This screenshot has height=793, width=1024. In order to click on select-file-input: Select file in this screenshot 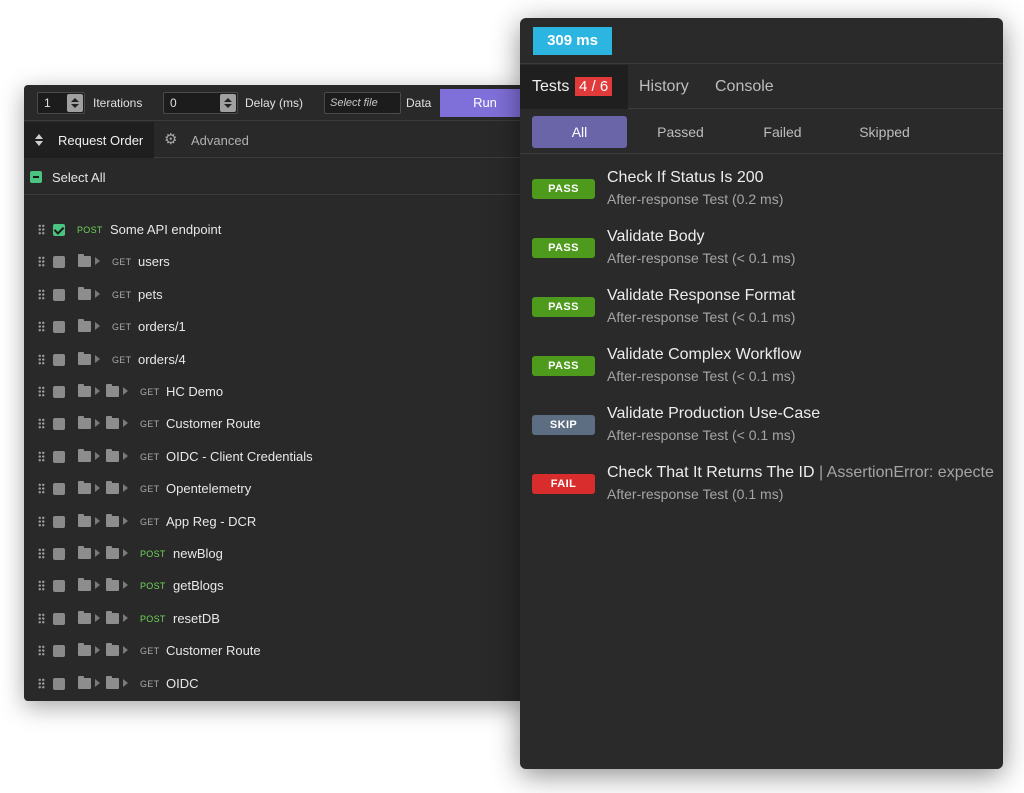, I will do `click(362, 103)`.